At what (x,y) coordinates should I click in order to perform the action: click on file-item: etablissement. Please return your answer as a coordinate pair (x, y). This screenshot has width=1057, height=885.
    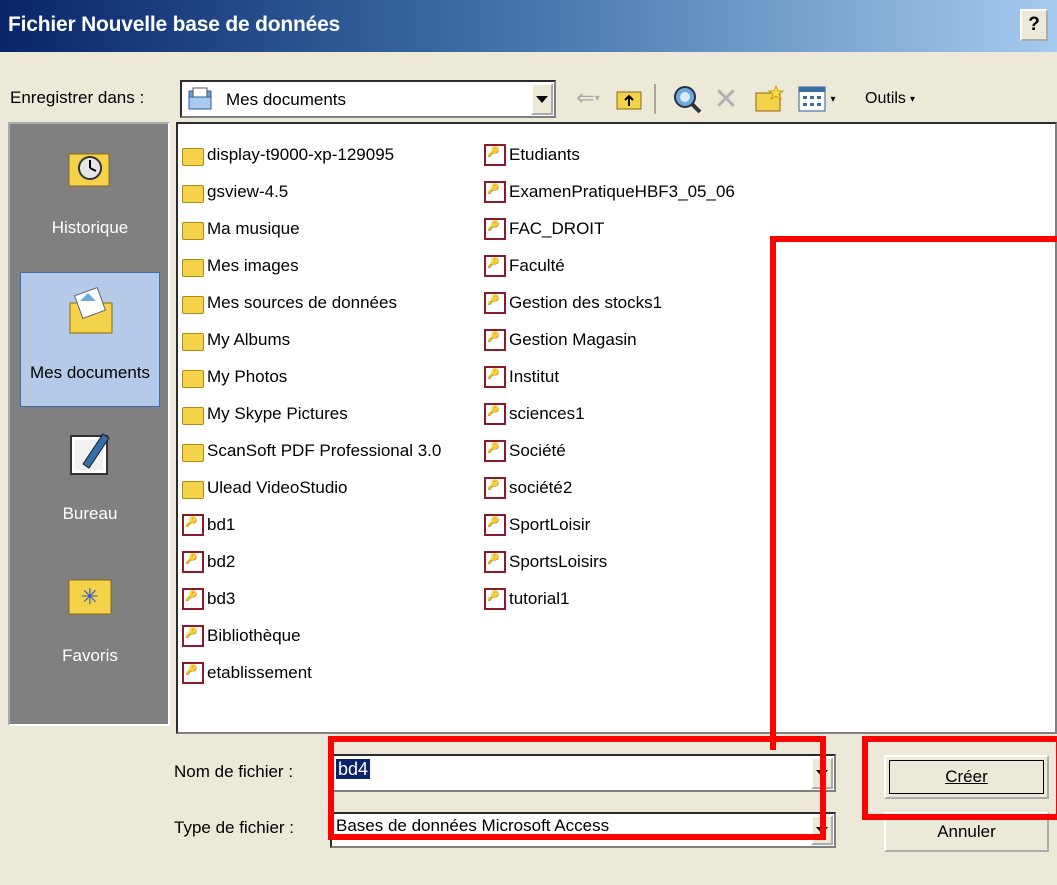
    Looking at the image, I should click on (311, 672).